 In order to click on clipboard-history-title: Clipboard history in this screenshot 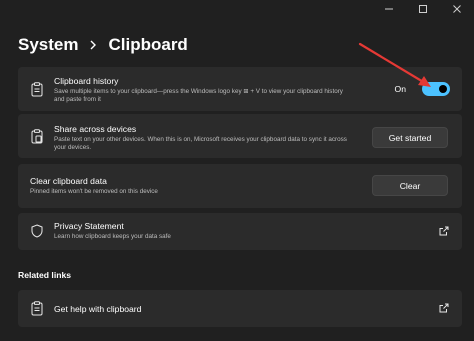, I will do `click(86, 81)`.